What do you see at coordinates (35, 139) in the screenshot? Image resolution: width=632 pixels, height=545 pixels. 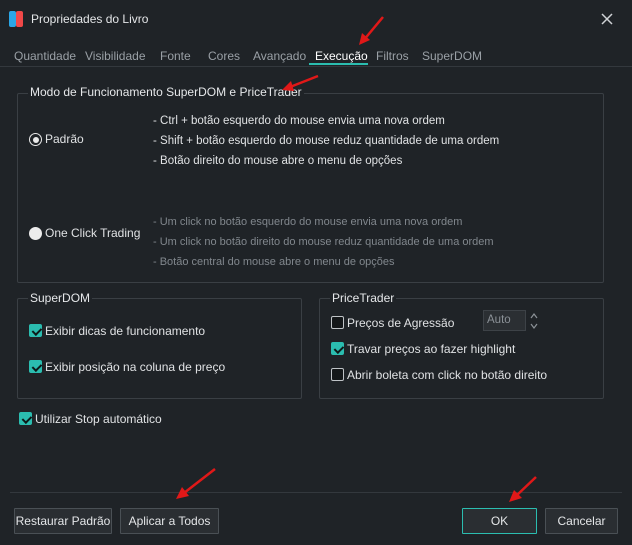 I see `radio-padrao` at bounding box center [35, 139].